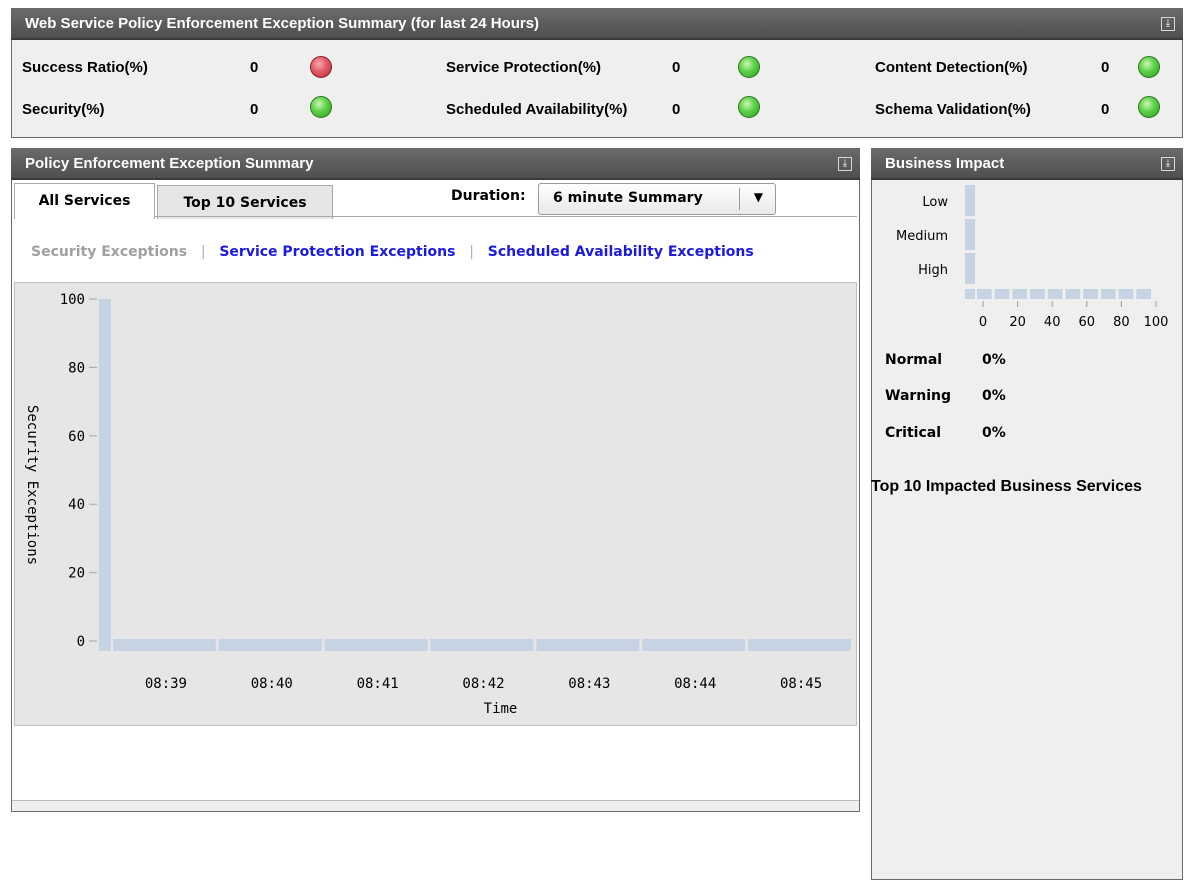 The image size is (1191, 880). I want to click on bi-axis-corner, so click(970, 294).